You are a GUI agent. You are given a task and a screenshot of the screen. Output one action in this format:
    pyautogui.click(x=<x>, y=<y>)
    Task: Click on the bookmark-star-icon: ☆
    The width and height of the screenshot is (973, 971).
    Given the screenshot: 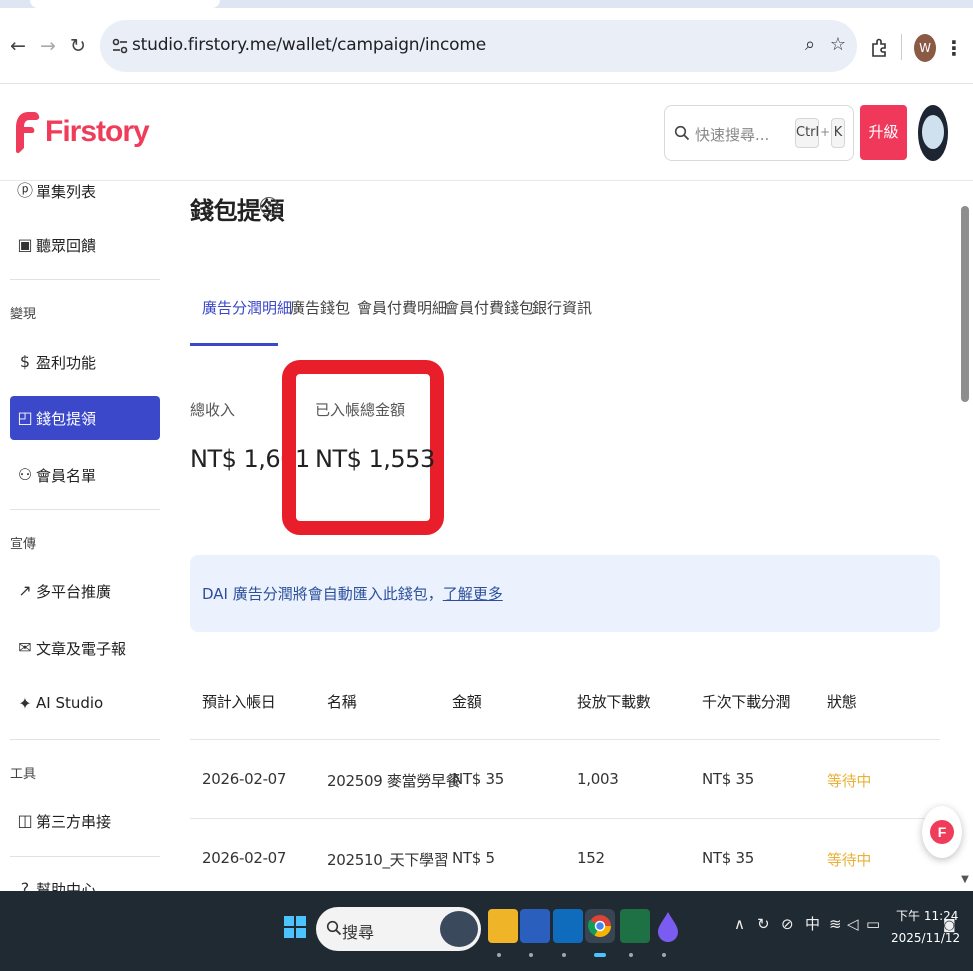 What is the action you would take?
    pyautogui.click(x=838, y=45)
    